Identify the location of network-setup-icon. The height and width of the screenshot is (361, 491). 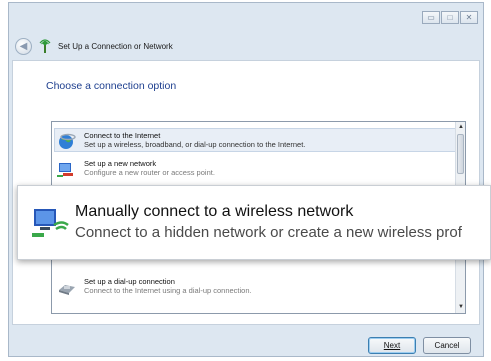
(45, 46).